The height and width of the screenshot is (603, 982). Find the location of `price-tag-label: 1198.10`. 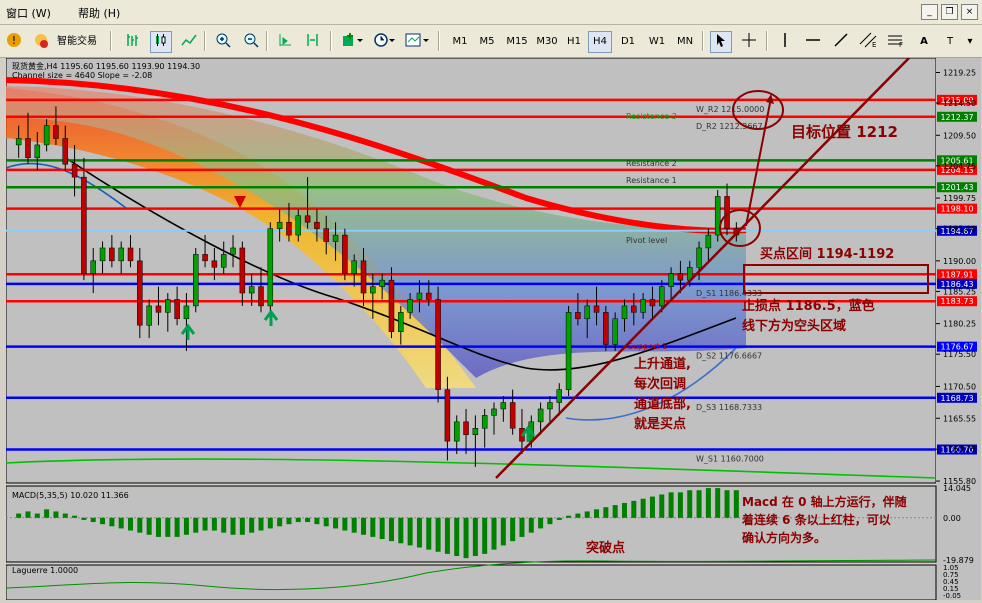

price-tag-label: 1198.10 is located at coordinates (956, 209).